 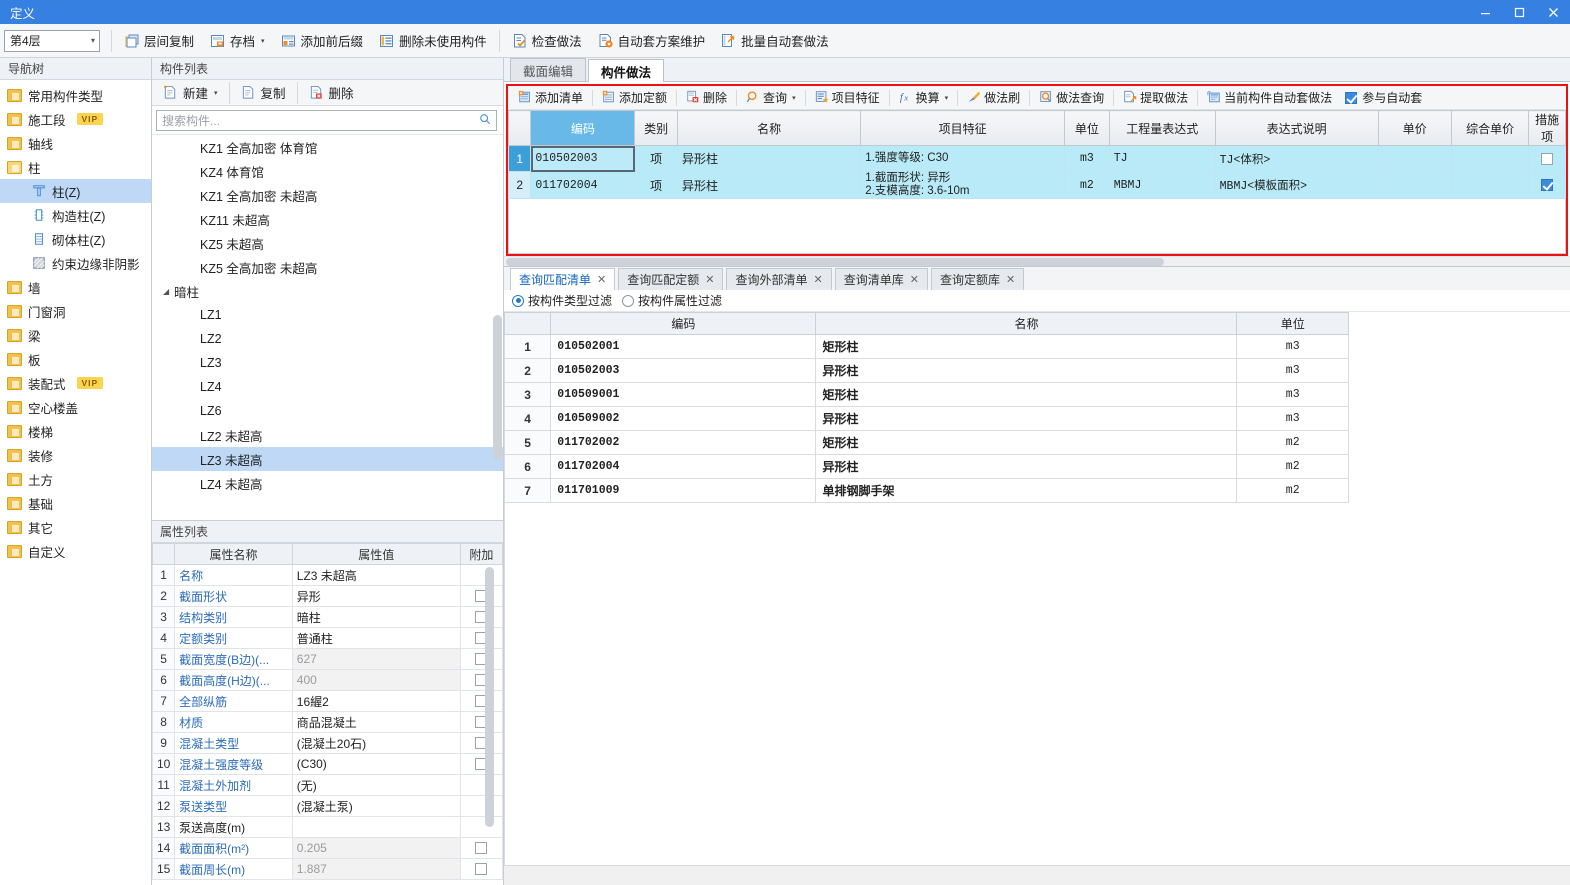 I want to click on toolbar-btn-delete-unused: 删除未使用构件, so click(x=433, y=41).